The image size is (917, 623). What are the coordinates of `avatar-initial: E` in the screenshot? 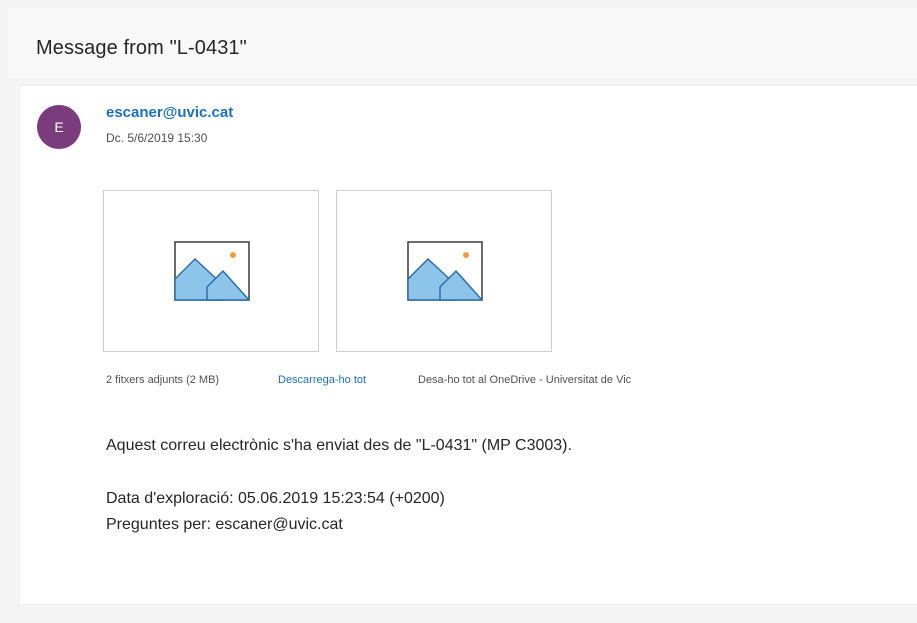 It's located at (59, 127).